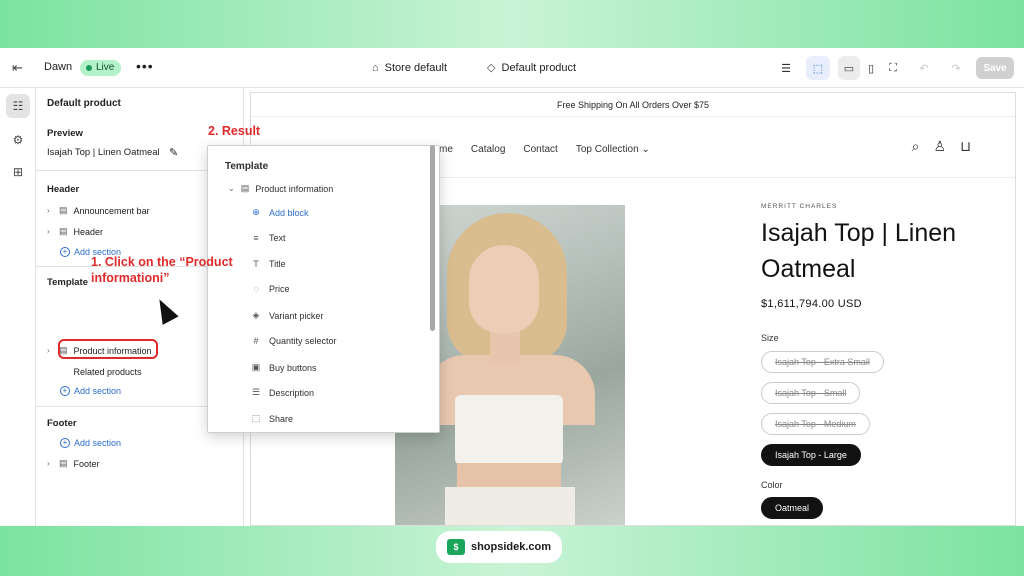  I want to click on block-label: Text, so click(277, 238).